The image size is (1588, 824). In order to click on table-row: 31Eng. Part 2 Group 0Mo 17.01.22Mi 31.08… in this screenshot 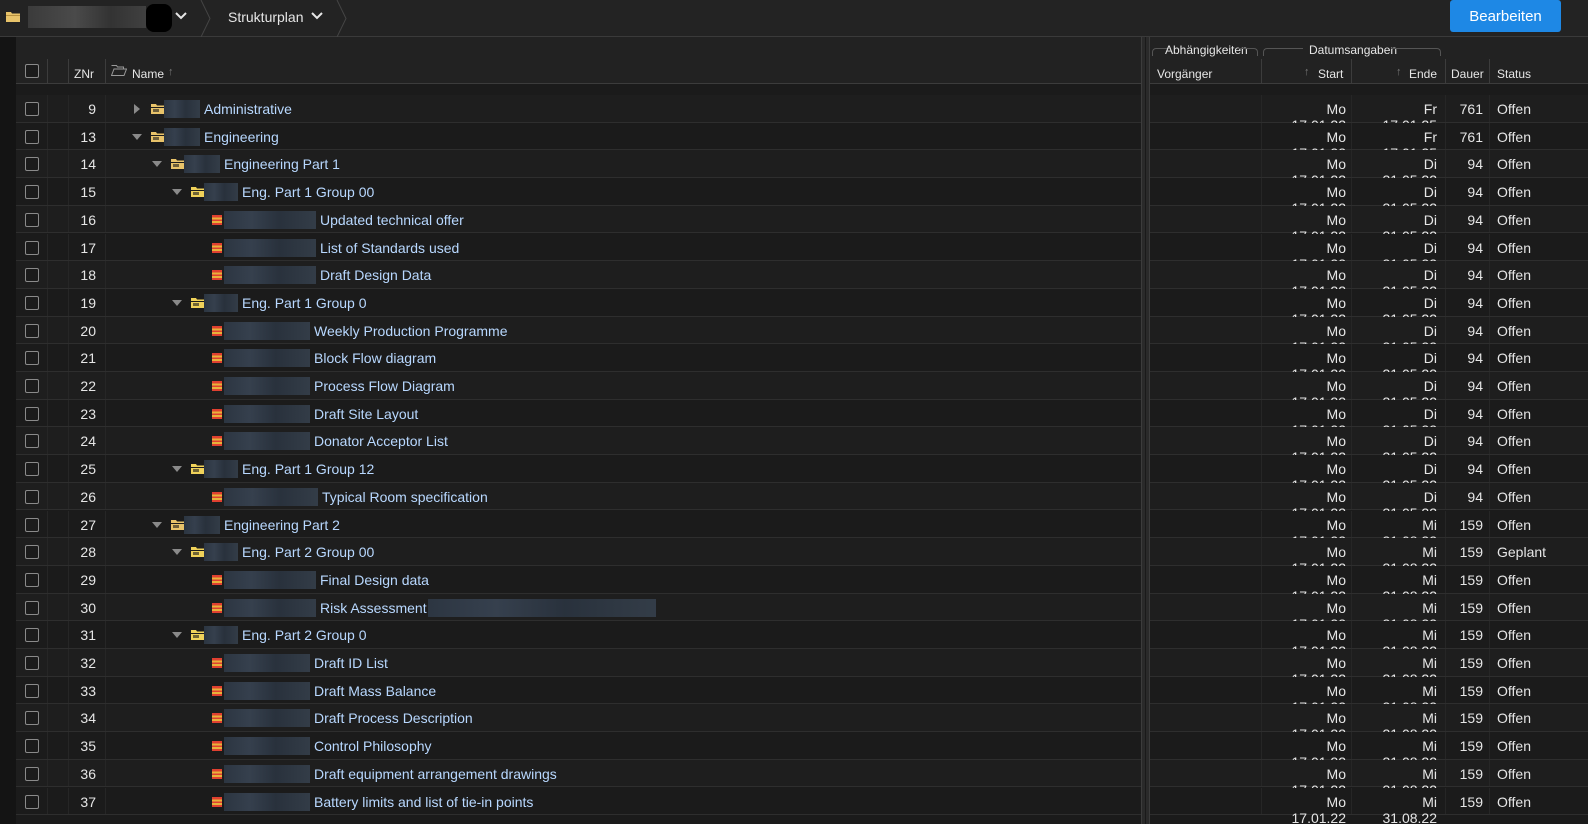, I will do `click(802, 640)`.